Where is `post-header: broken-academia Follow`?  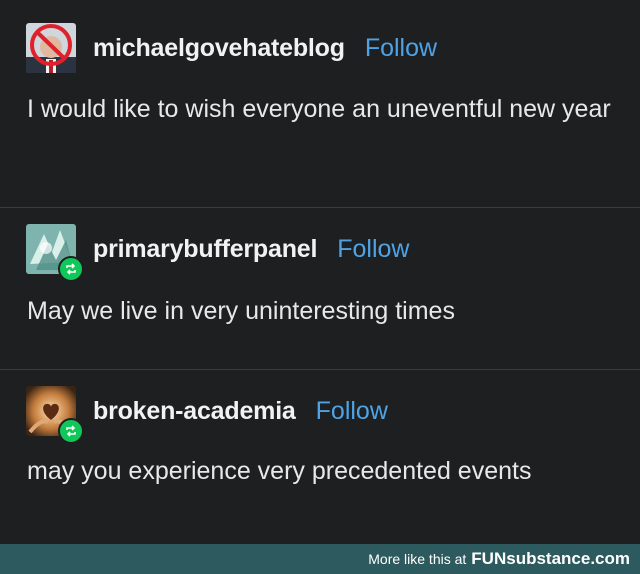 post-header: broken-academia Follow is located at coordinates (207, 414).